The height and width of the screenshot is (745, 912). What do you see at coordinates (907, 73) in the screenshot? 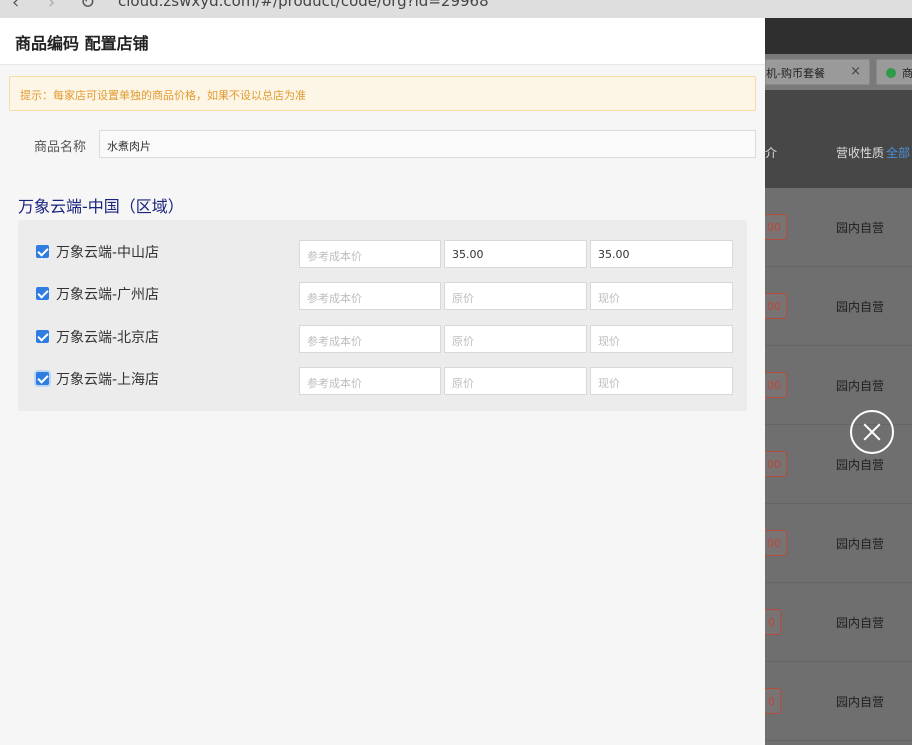
I see `bg-tab-label: 商` at bounding box center [907, 73].